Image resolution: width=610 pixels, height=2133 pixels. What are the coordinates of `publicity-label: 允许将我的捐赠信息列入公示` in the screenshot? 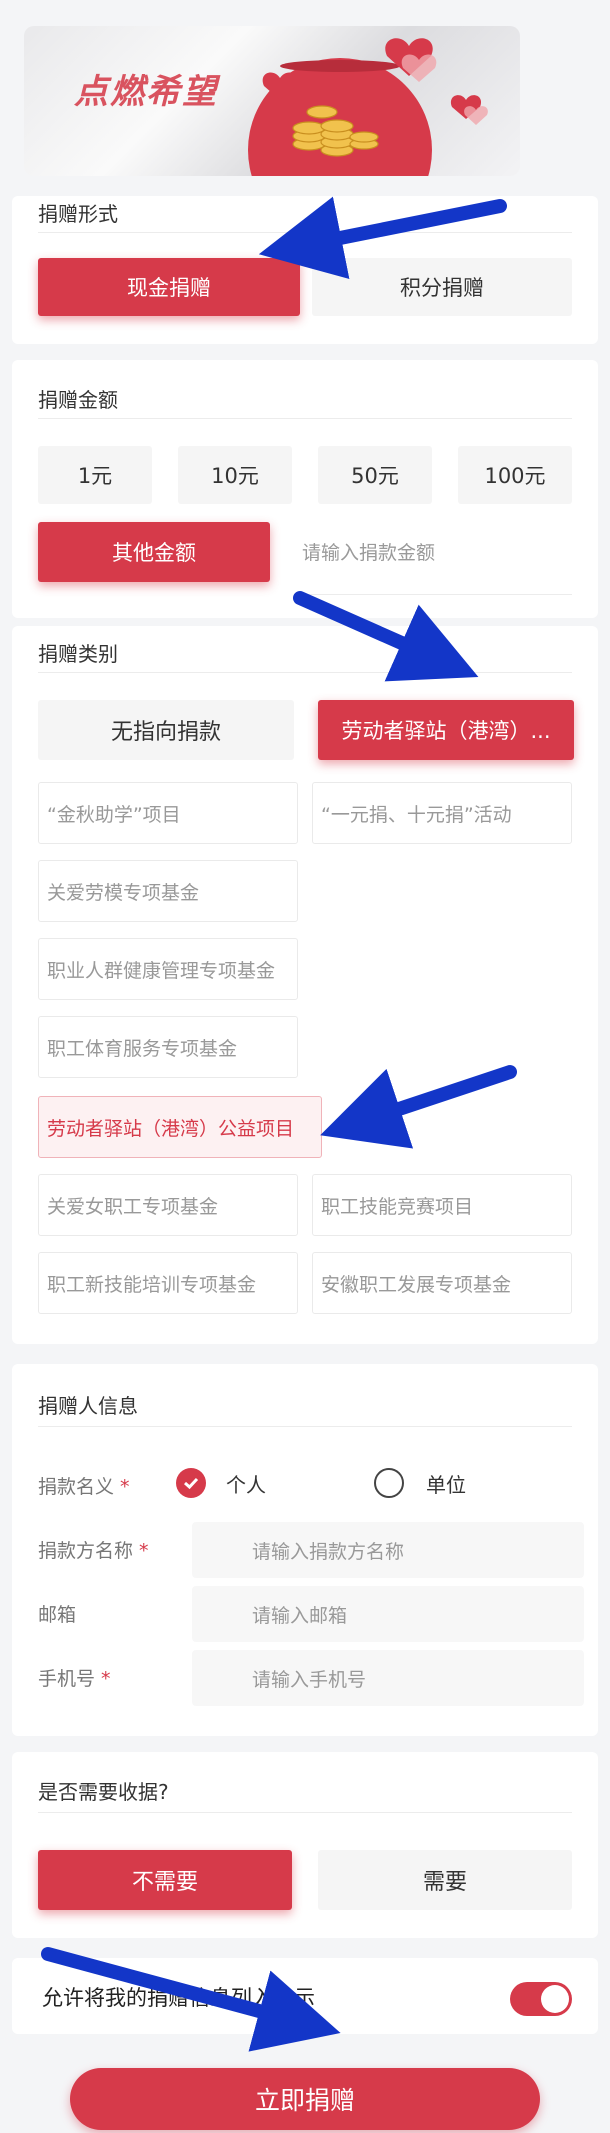 It's located at (178, 1998).